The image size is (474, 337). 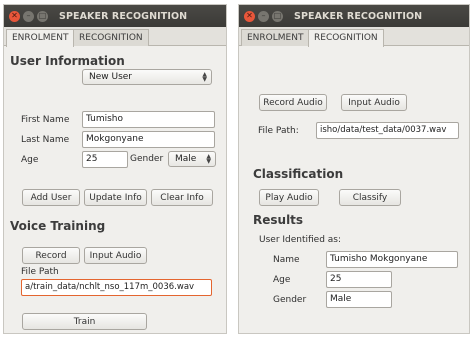 What do you see at coordinates (40, 272) in the screenshot?
I see `file-path-label: File Path` at bounding box center [40, 272].